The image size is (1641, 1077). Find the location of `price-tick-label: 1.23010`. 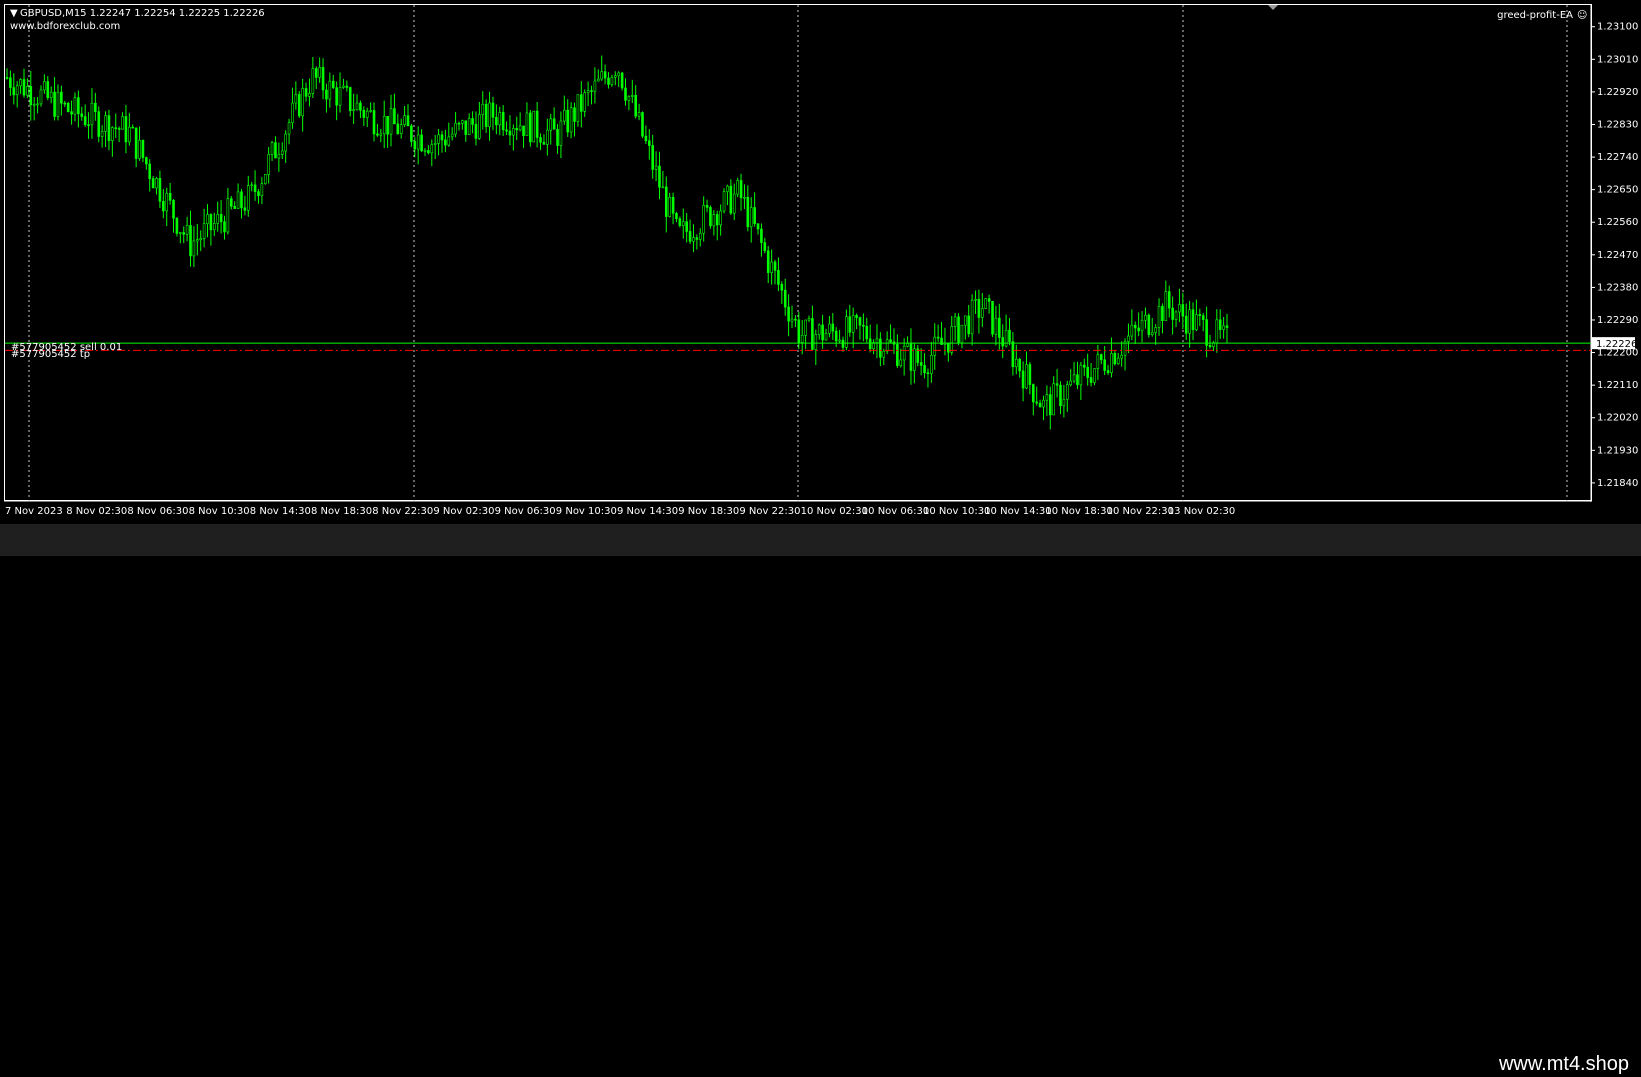

price-tick-label: 1.23010 is located at coordinates (1617, 59).